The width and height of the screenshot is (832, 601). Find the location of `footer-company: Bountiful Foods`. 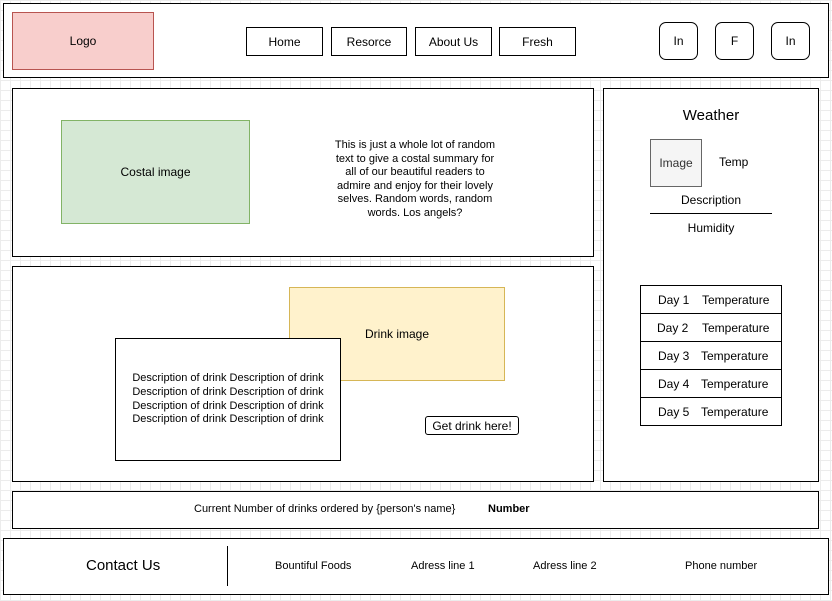

footer-company: Bountiful Foods is located at coordinates (313, 566).